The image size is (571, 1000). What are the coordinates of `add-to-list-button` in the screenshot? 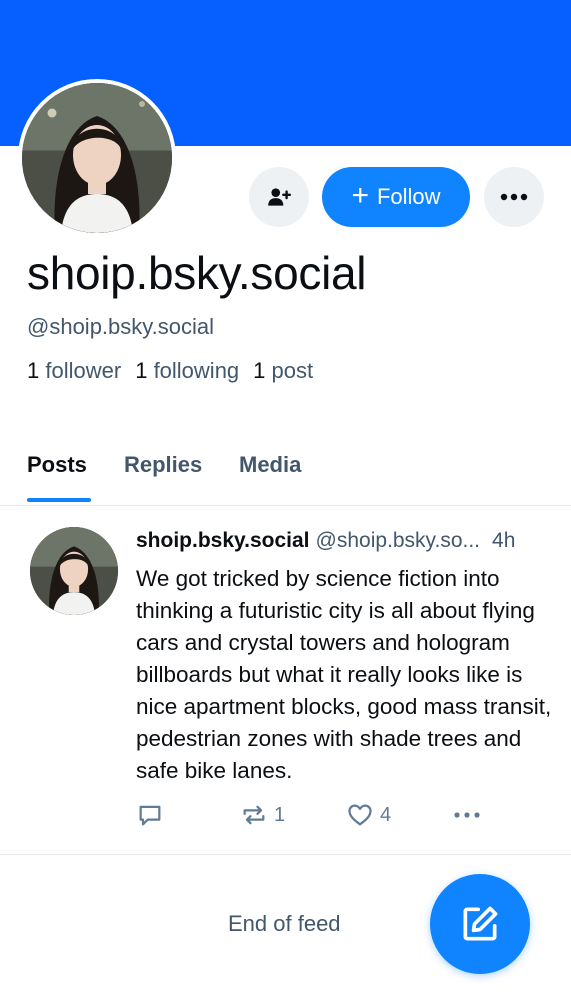 It's located at (279, 197).